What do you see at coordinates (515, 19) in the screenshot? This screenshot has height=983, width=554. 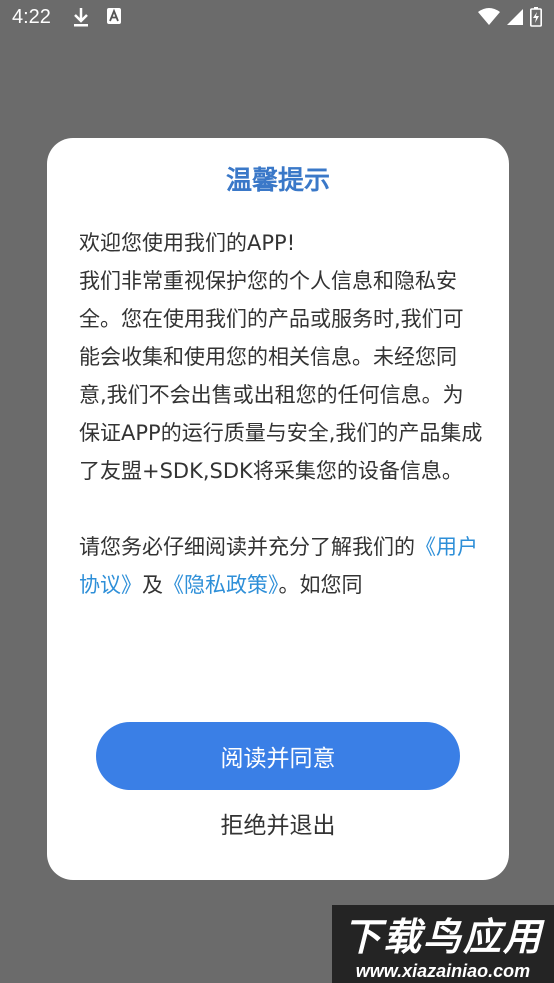 I see `signal-icon` at bounding box center [515, 19].